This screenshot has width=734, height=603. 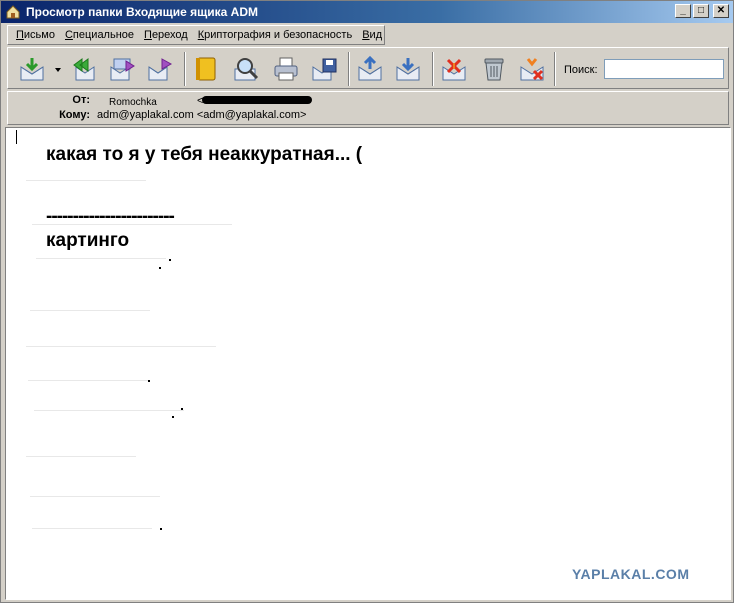 I want to click on save-icon, so click(x=324, y=69).